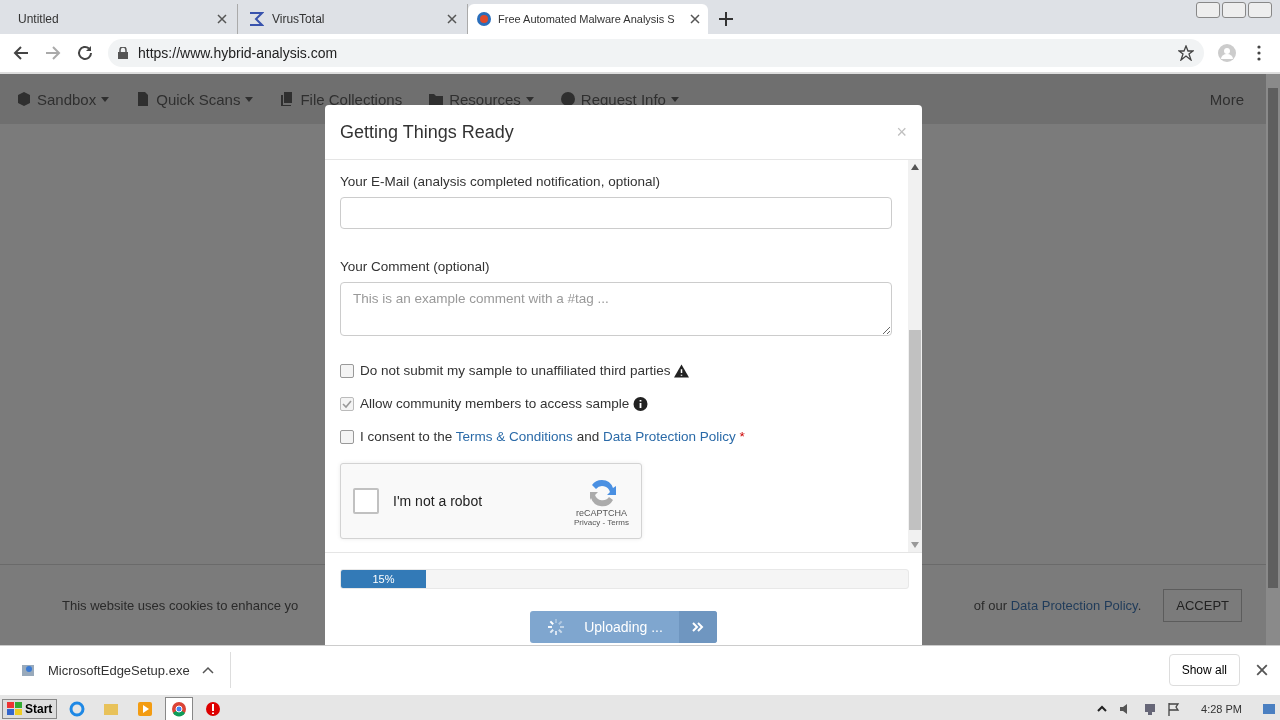  What do you see at coordinates (15, 709) in the screenshot?
I see `start-logo-icon` at bounding box center [15, 709].